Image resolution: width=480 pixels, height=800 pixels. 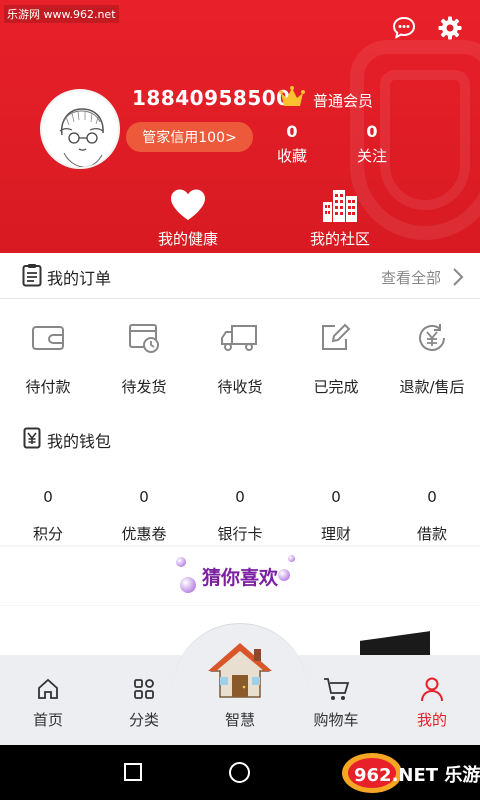 I want to click on user-phone-number: 18840958500, so click(x=211, y=98).